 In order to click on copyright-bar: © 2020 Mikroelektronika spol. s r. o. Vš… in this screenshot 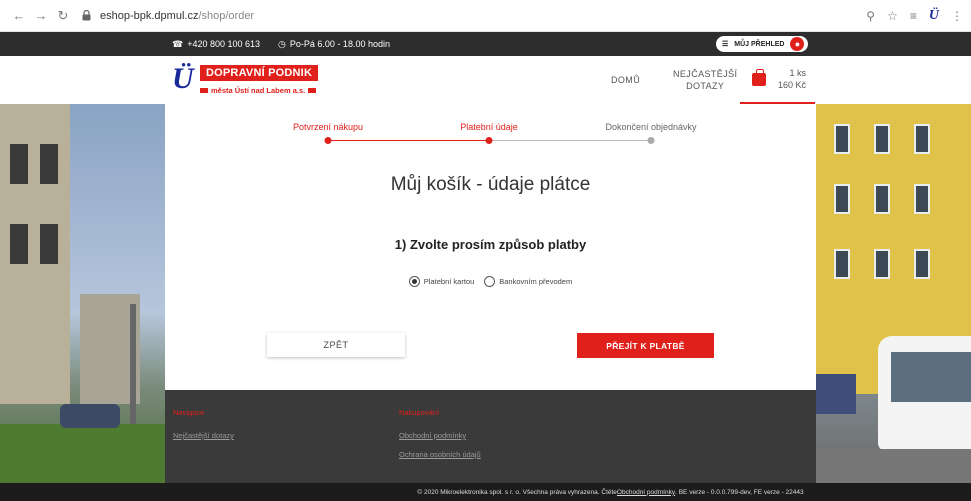, I will do `click(485, 492)`.